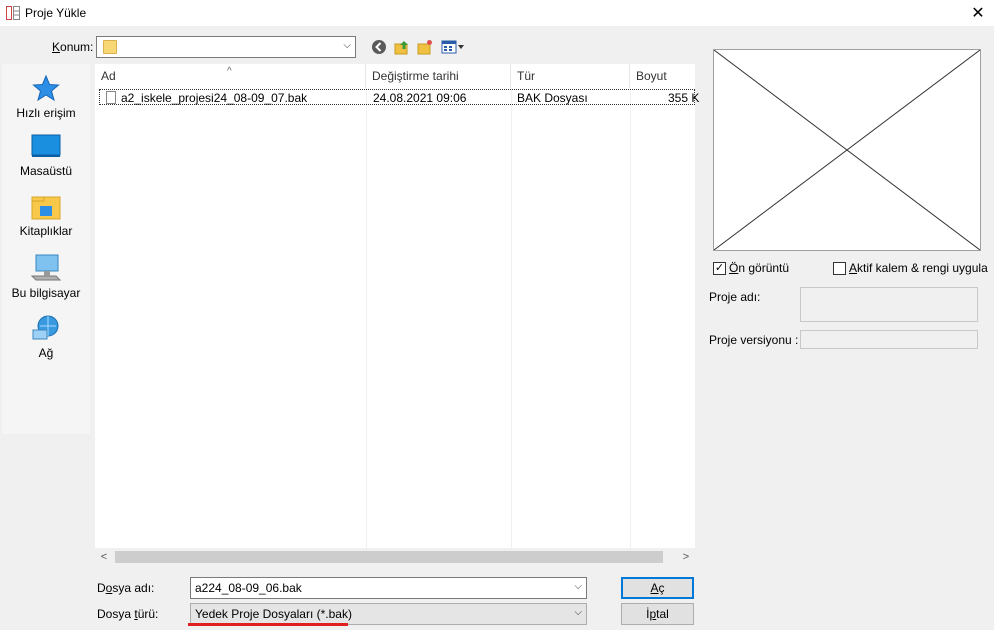  Describe the element at coordinates (764, 268) in the screenshot. I see `show-preview-rest: n görüntü` at that location.